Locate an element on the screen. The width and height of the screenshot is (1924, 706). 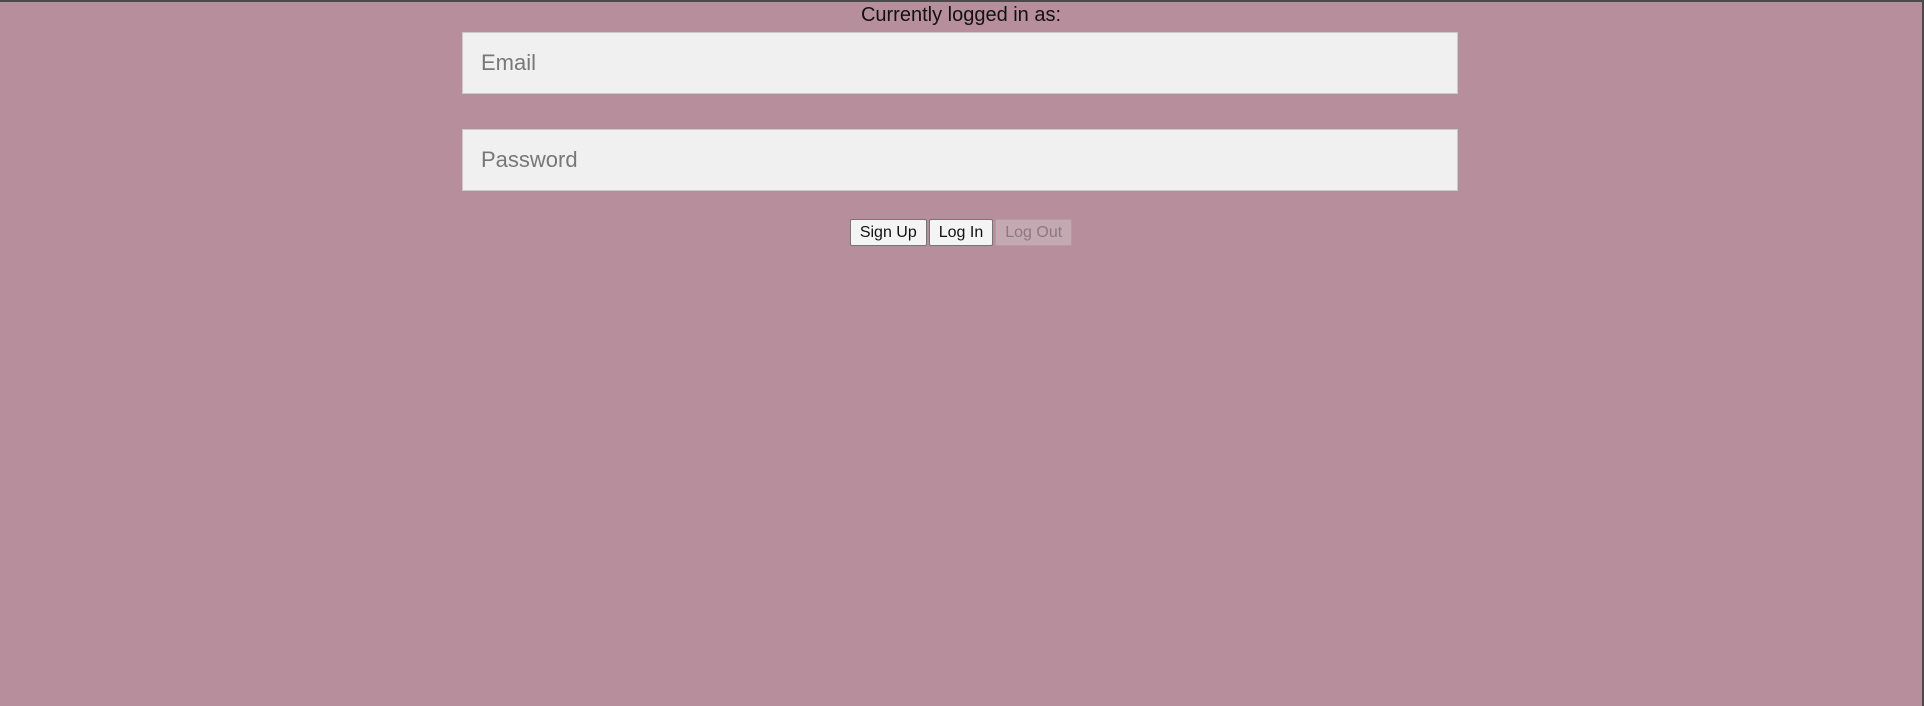
email-field is located at coordinates (960, 63).